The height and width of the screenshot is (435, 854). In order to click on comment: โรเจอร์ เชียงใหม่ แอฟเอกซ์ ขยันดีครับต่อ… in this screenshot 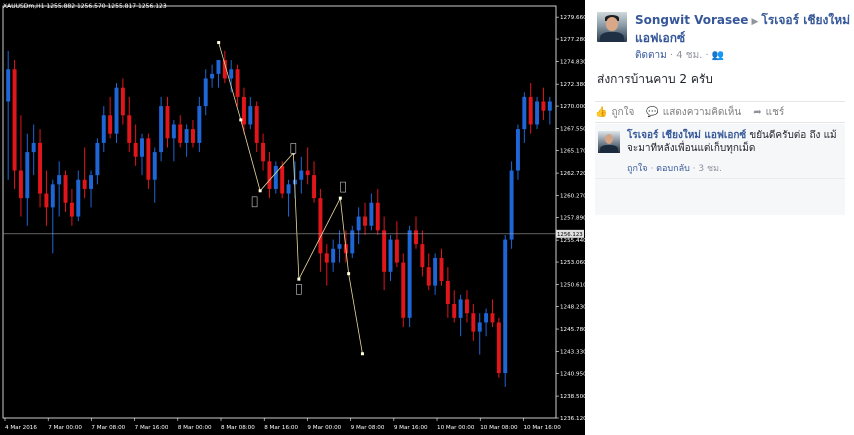, I will do `click(720, 151)`.